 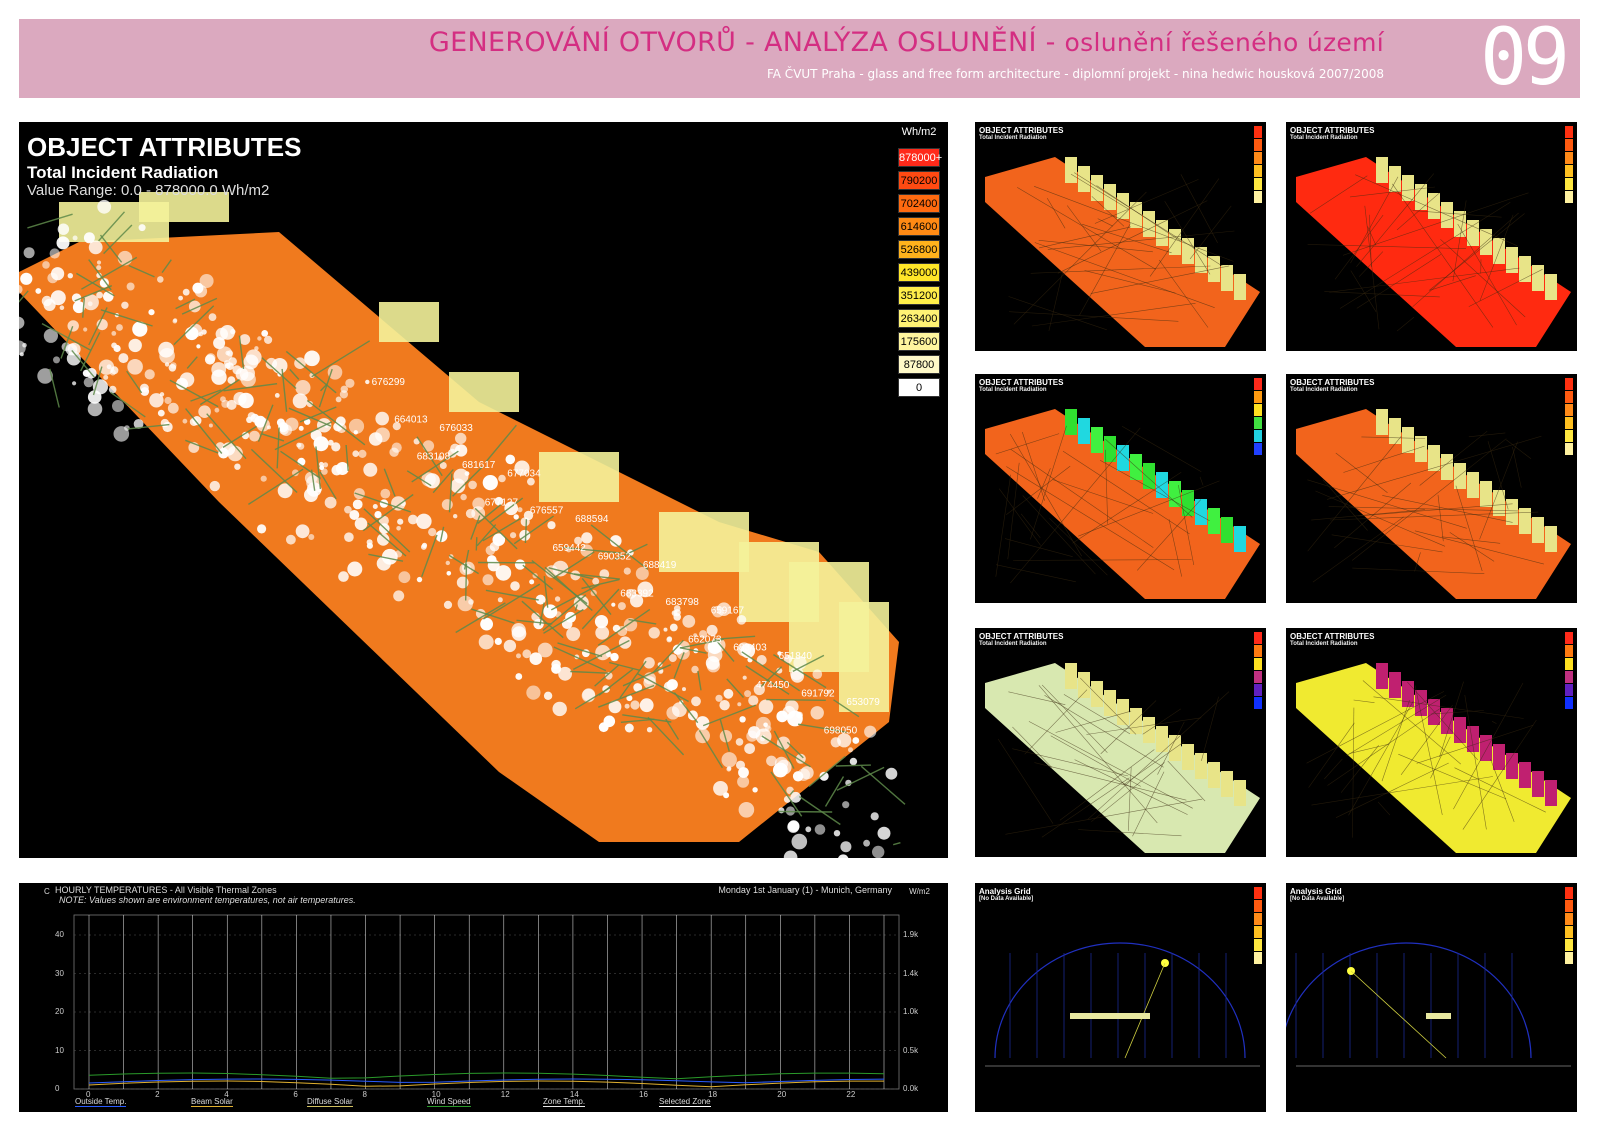 I want to click on site-surface, so click(x=1122, y=758).